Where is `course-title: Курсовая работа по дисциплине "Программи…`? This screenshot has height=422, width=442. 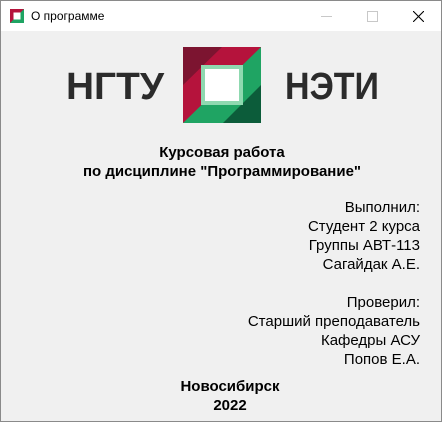 course-title: Курсовая работа по дисциплине "Программи… is located at coordinates (221, 162).